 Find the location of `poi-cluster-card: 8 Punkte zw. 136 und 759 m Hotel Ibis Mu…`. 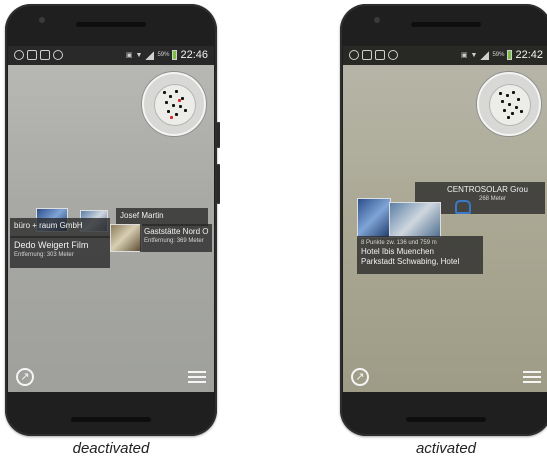

poi-cluster-card: 8 Punkte zw. 136 und 759 m Hotel Ibis Mu… is located at coordinates (420, 255).